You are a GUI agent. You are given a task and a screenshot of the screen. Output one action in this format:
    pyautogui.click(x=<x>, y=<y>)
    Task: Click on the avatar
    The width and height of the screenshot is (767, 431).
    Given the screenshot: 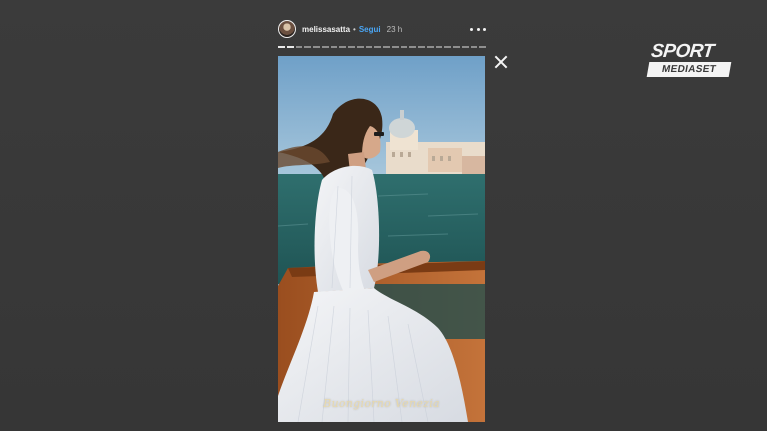 What is the action you would take?
    pyautogui.click(x=287, y=29)
    